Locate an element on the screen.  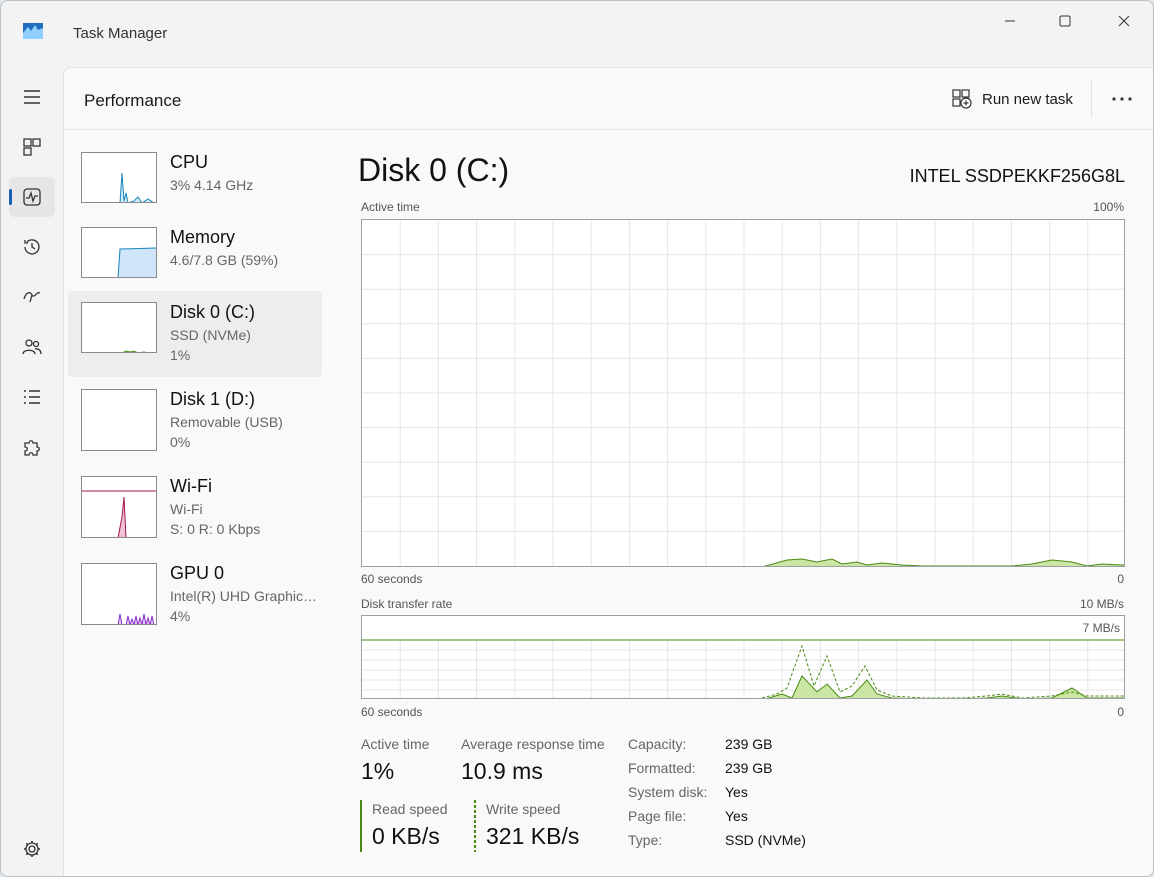
performance-icon is located at coordinates (32, 197).